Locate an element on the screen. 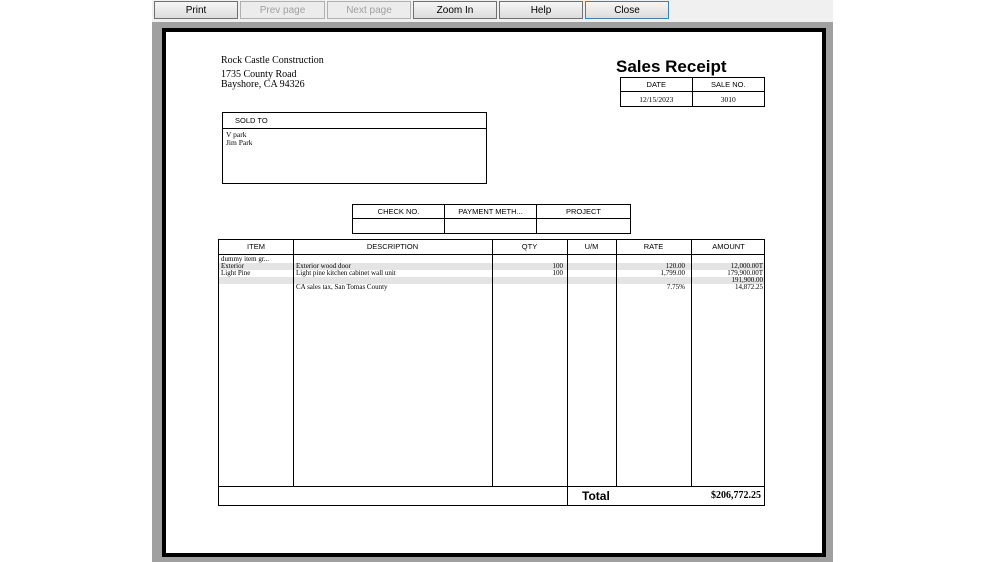  sale-no-label: SALE NO. is located at coordinates (728, 84).